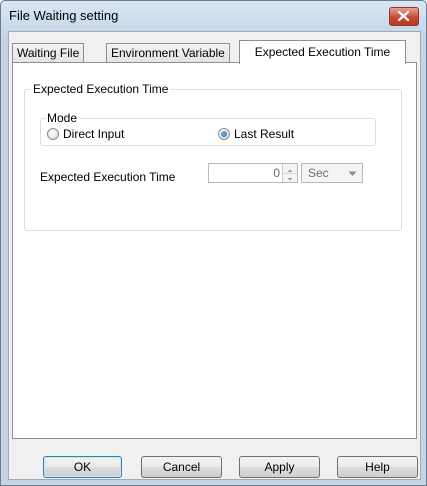  Describe the element at coordinates (94, 134) in the screenshot. I see `radio-label-direct-input: Direct Input` at that location.